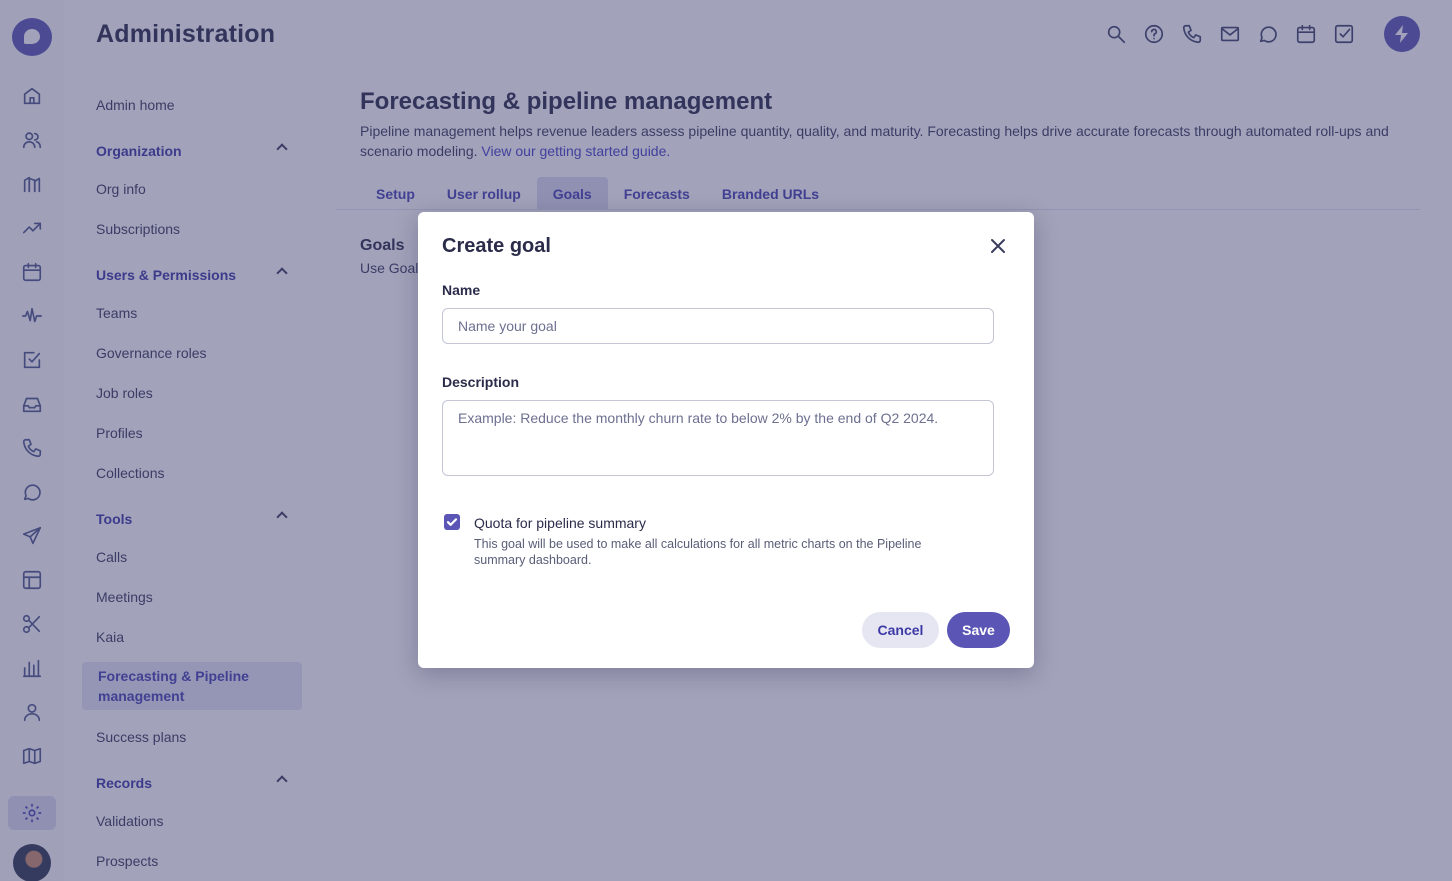  What do you see at coordinates (560, 523) in the screenshot?
I see `quota-checkbox-label: Quota for pipeline summary` at bounding box center [560, 523].